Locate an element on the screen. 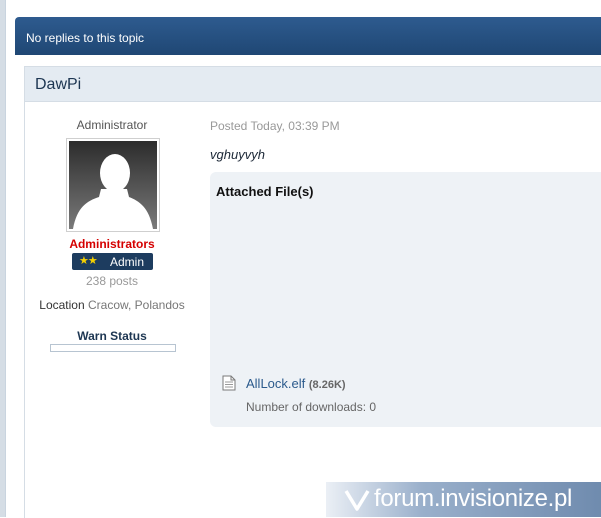  warn-level-bar is located at coordinates (113, 348).